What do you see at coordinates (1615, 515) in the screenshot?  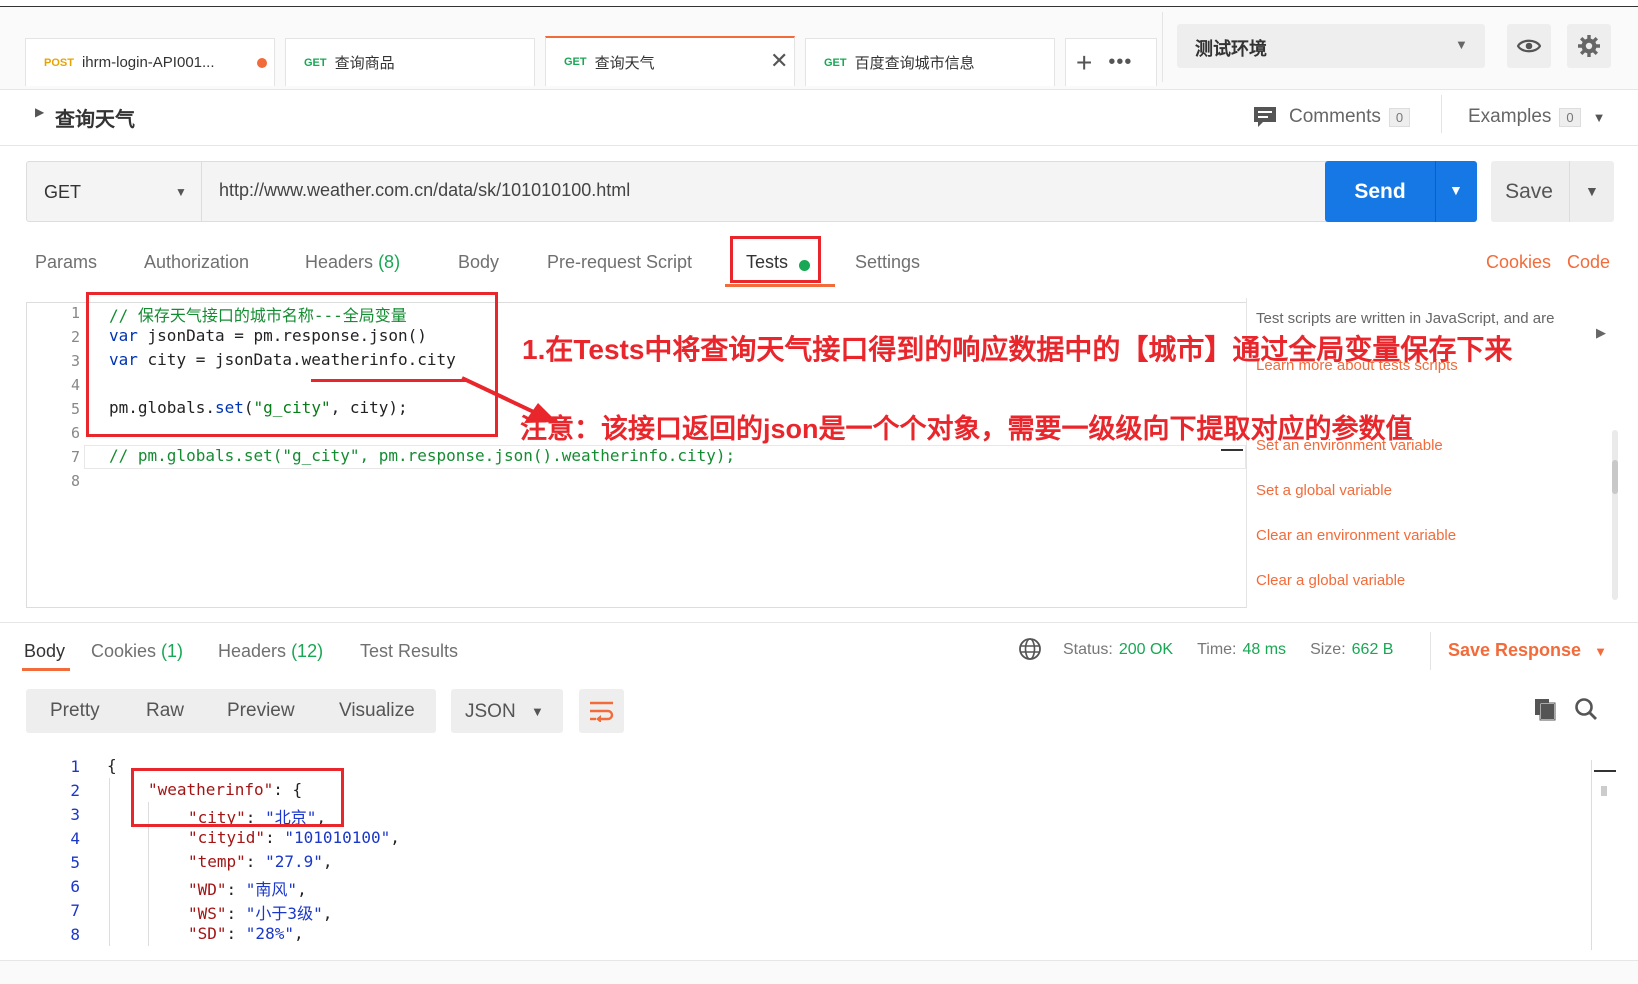 I see `snippets-scrollbar` at bounding box center [1615, 515].